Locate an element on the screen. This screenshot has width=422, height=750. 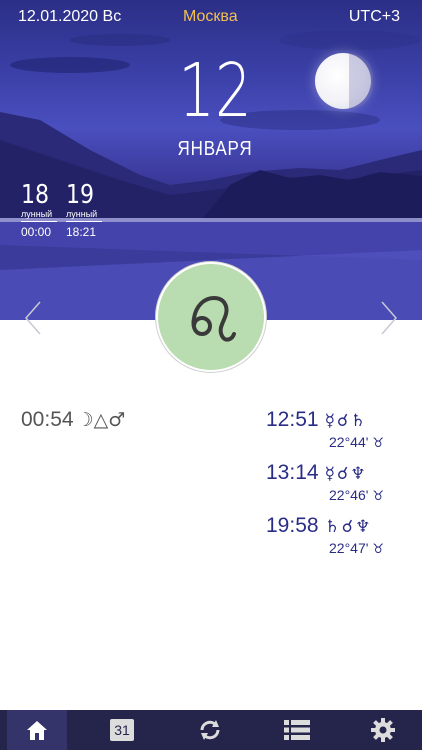
gear-icon is located at coordinates (383, 730).